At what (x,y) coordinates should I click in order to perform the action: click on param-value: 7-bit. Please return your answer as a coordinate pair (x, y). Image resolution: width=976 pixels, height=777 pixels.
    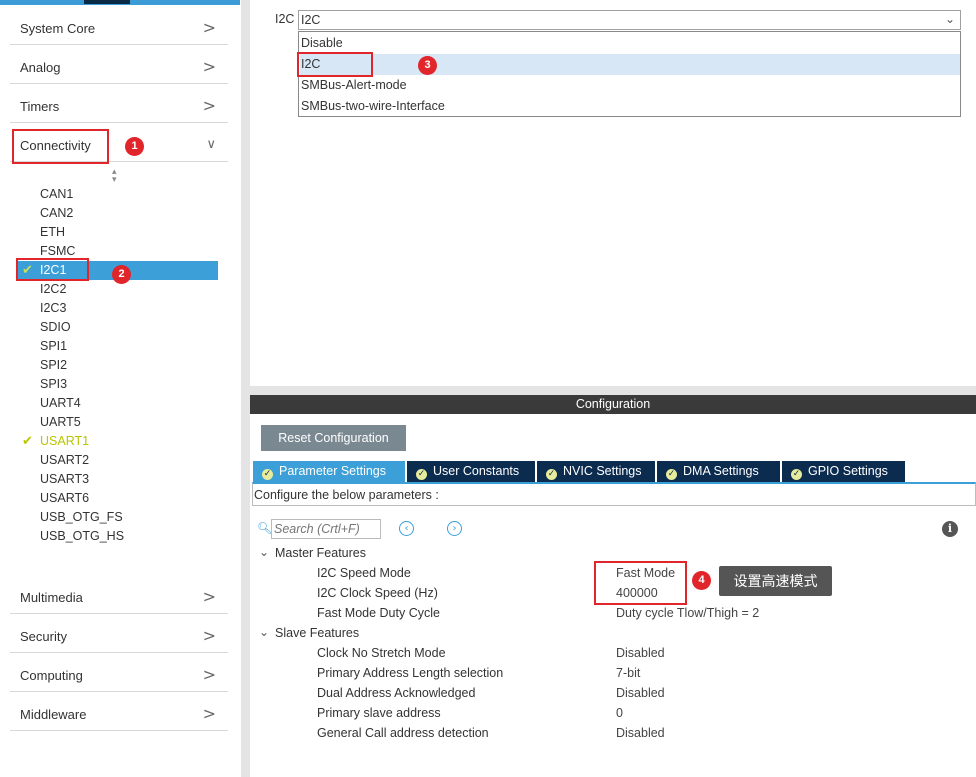
    Looking at the image, I should click on (628, 673).